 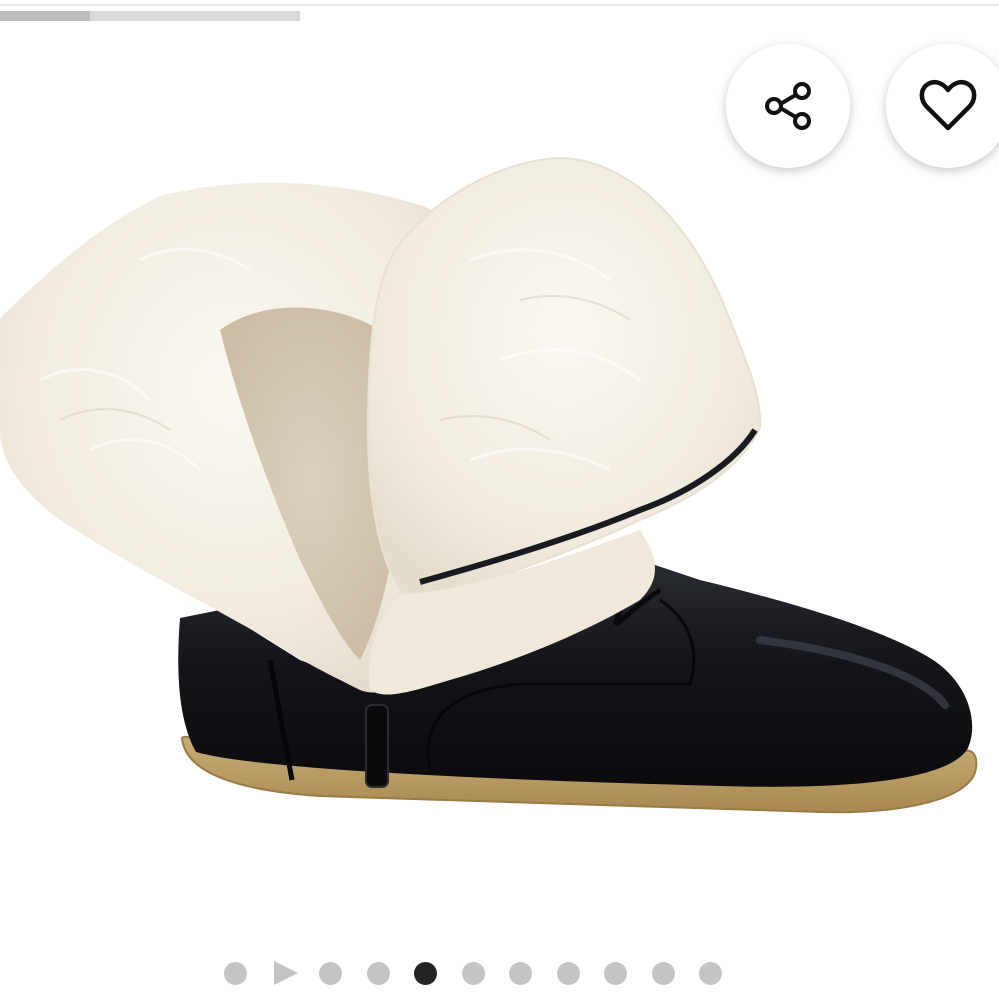 I want to click on top-divider, so click(x=499, y=5).